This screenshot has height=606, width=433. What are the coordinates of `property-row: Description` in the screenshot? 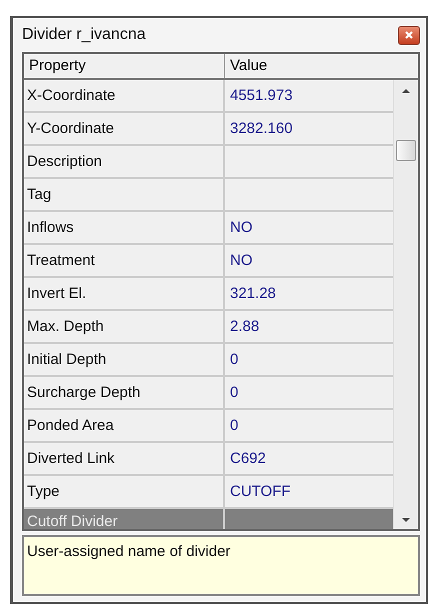 It's located at (208, 162).